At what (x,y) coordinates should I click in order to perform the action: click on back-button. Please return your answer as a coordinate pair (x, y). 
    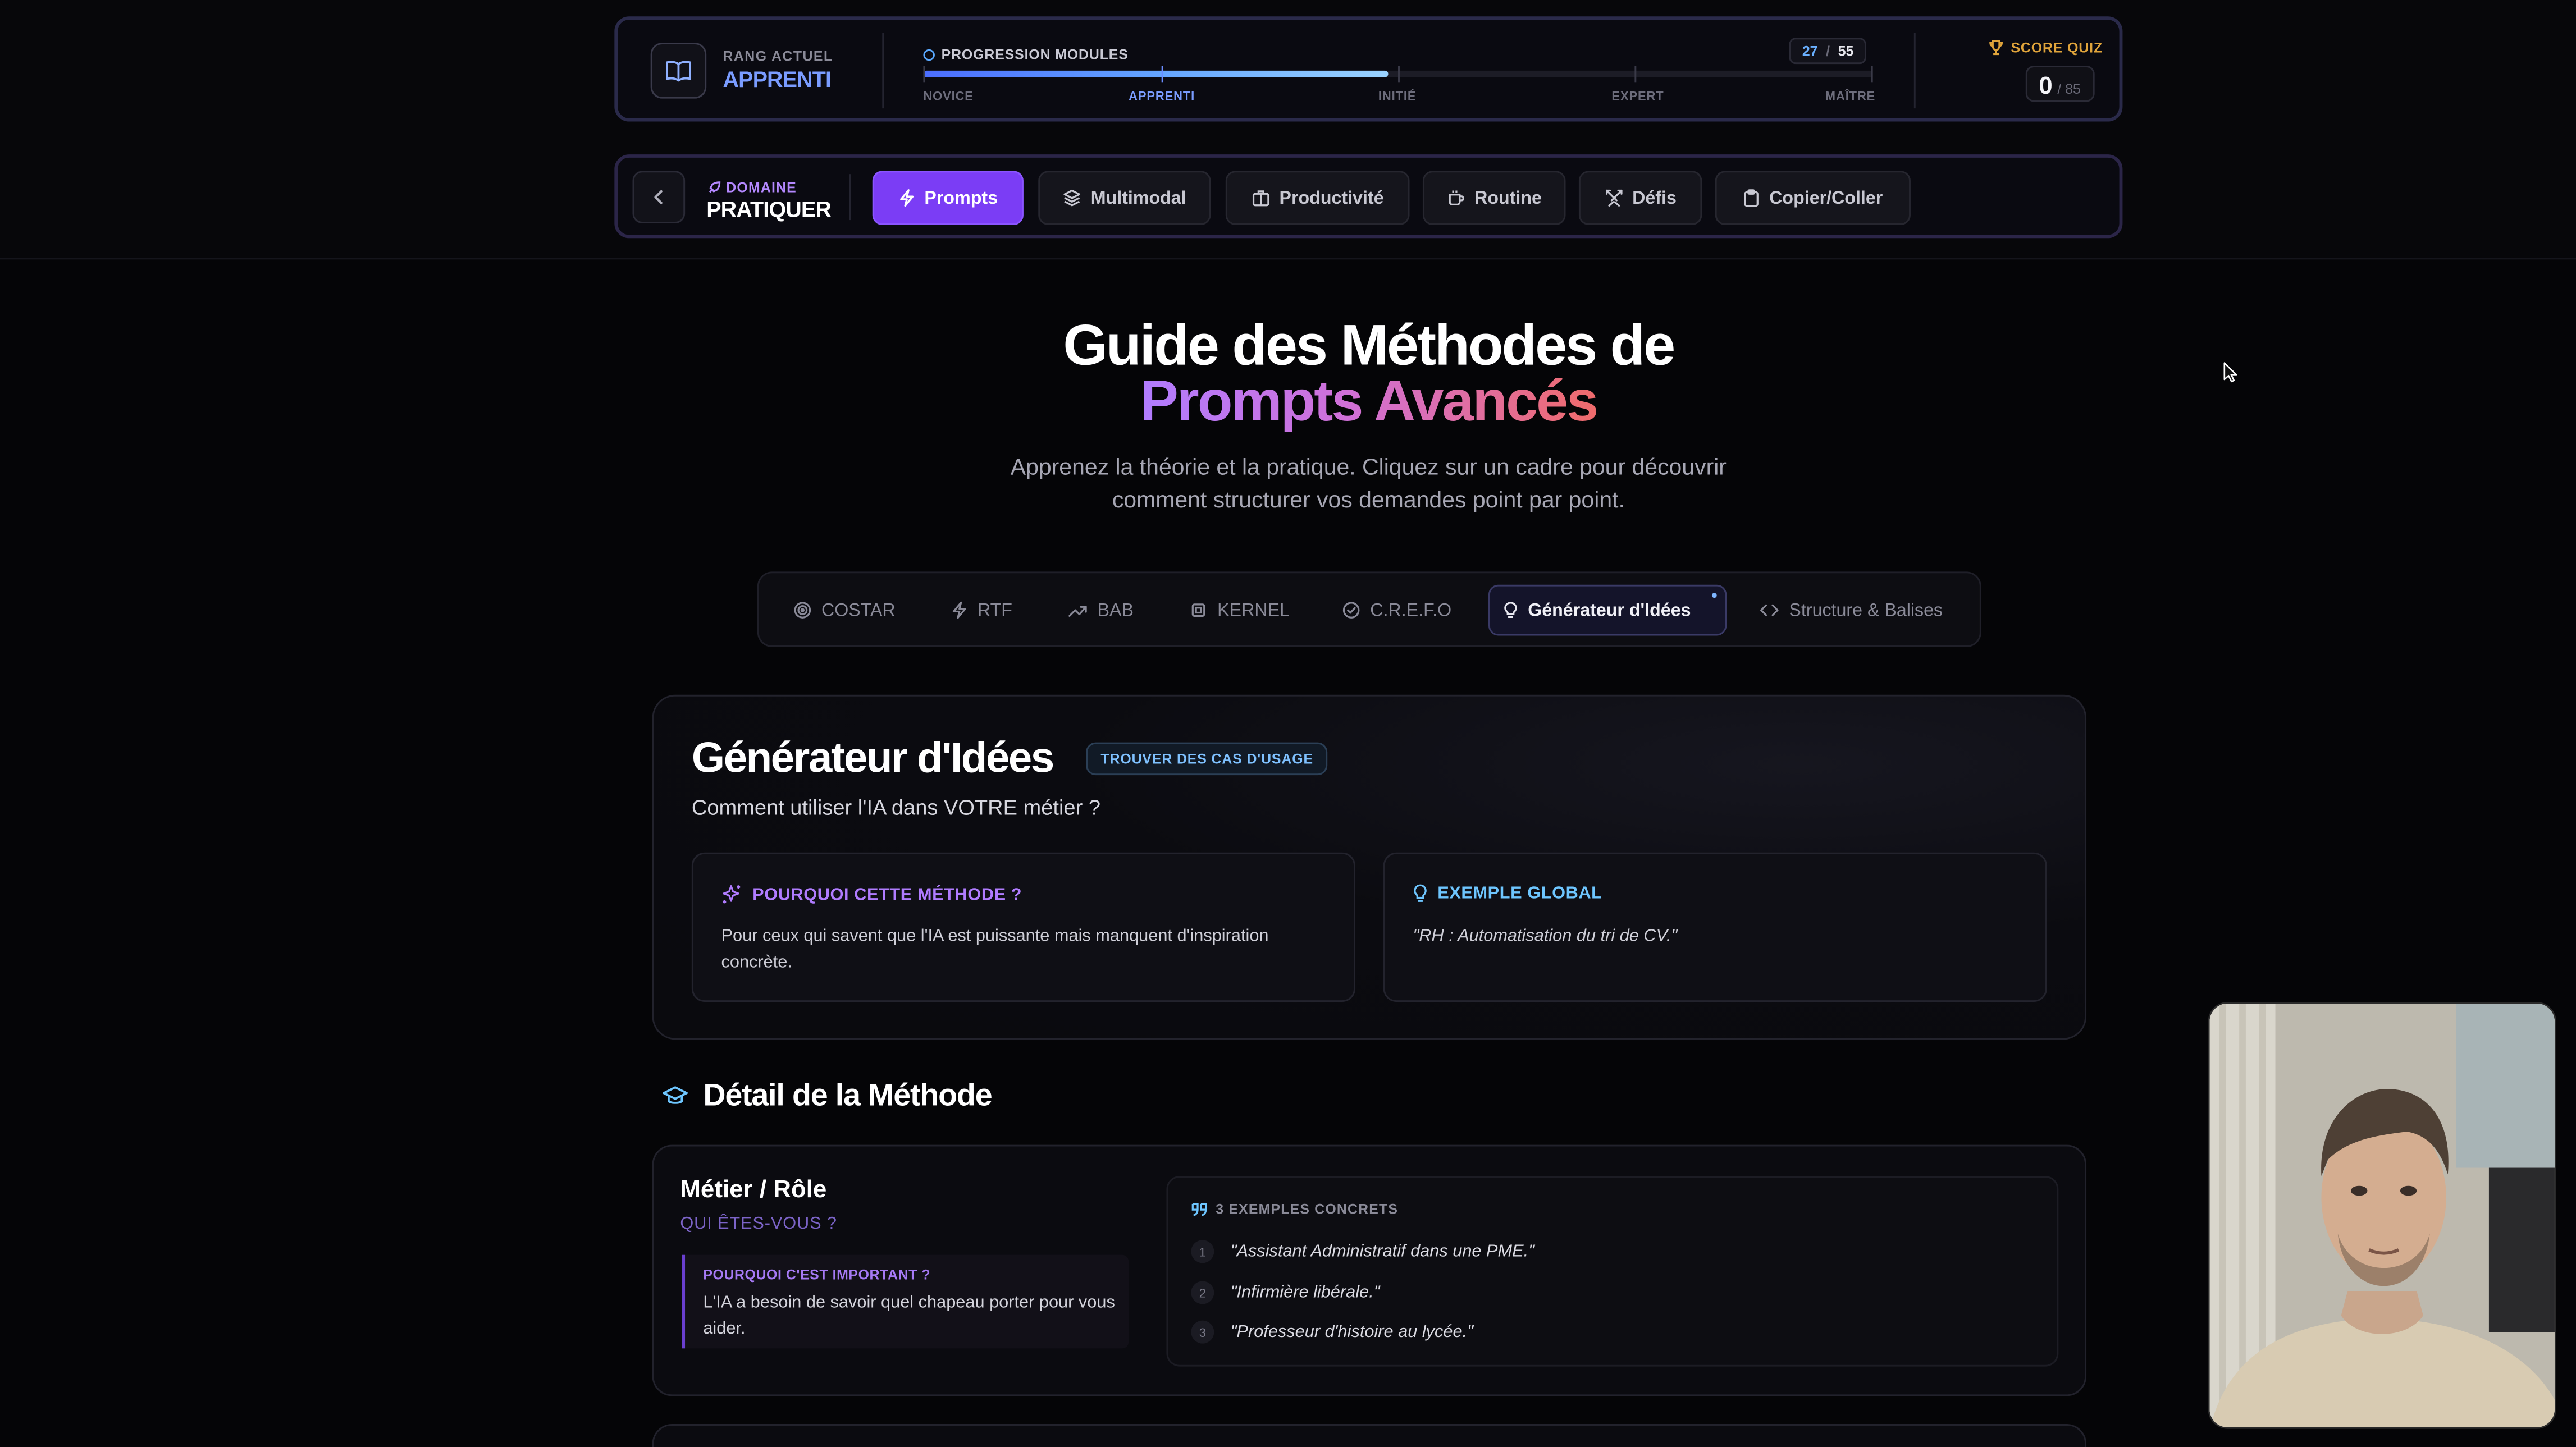
    Looking at the image, I should click on (659, 197).